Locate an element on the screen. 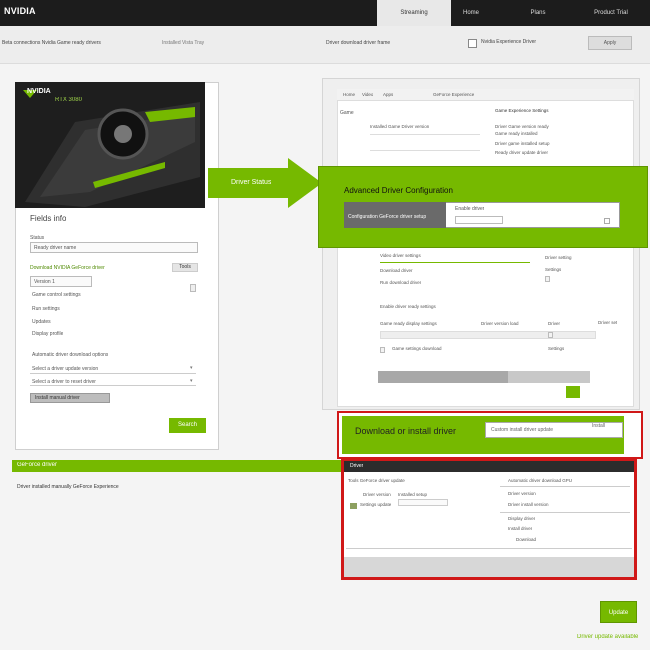 Image resolution: width=650 pixels, height=650 pixels. tools-update-text: Tools GeForce driver update is located at coordinates (376, 480).